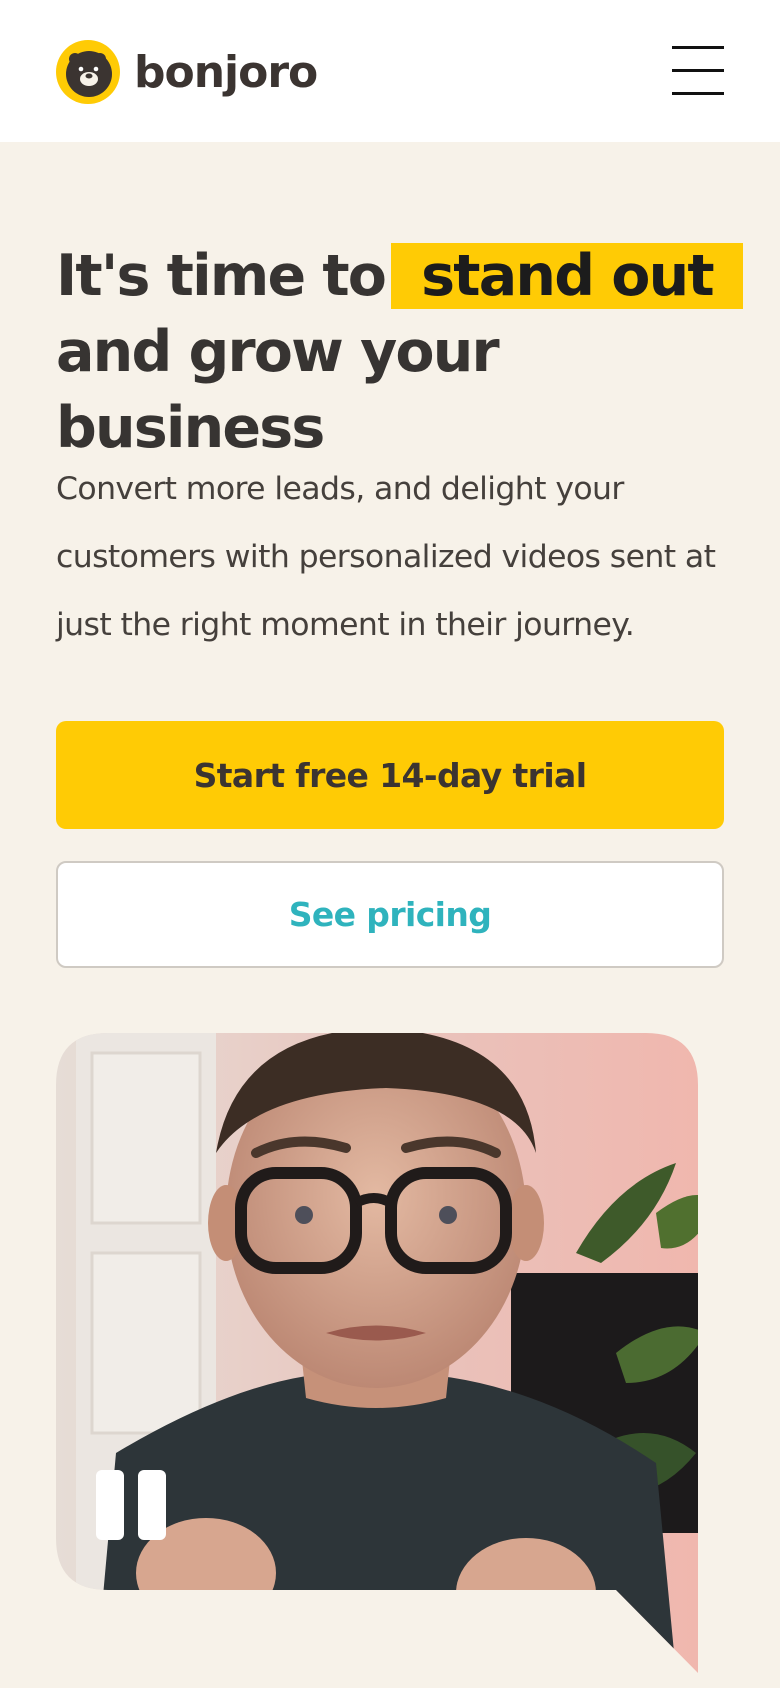 This screenshot has width=780, height=1688. I want to click on headline-part-2: and grow your business, so click(278, 390).